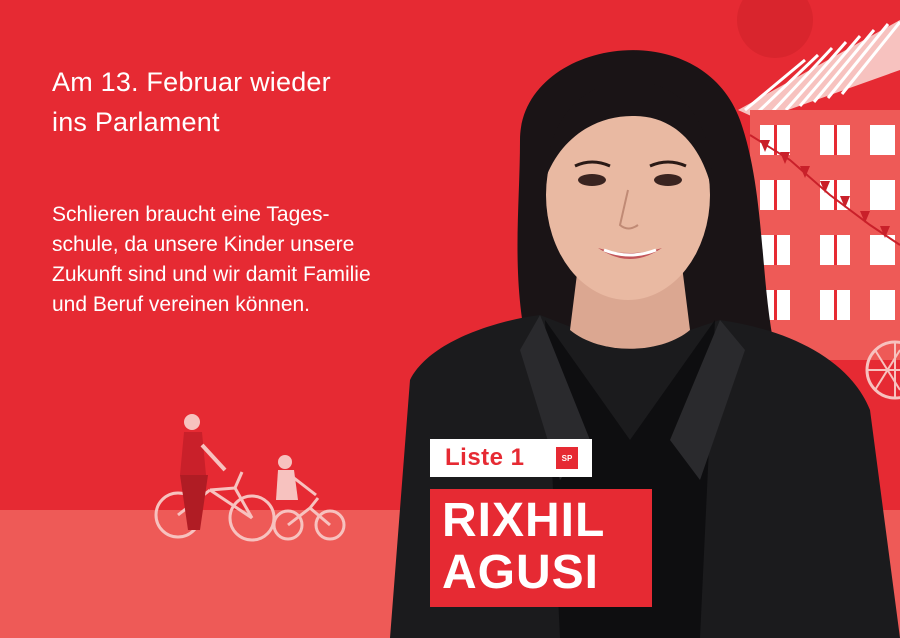  I want to click on sp-logo-icon: SP, so click(567, 458).